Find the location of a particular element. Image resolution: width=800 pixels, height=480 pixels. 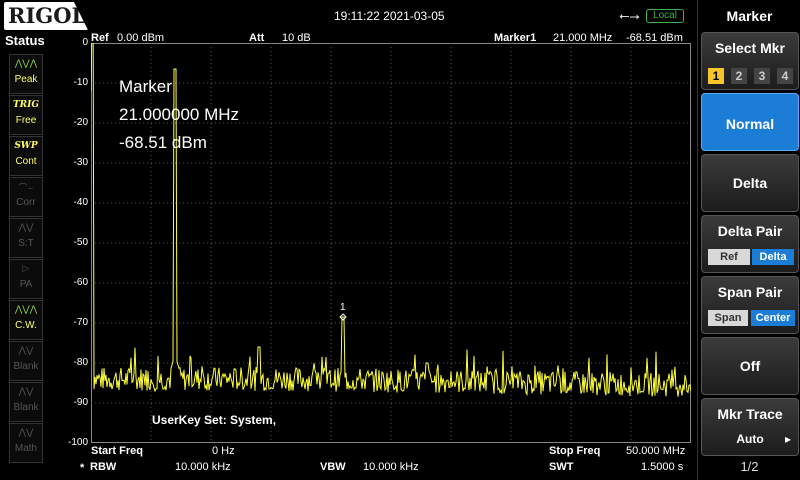

status-cont-indicator: SWP Cont is located at coordinates (26, 156).